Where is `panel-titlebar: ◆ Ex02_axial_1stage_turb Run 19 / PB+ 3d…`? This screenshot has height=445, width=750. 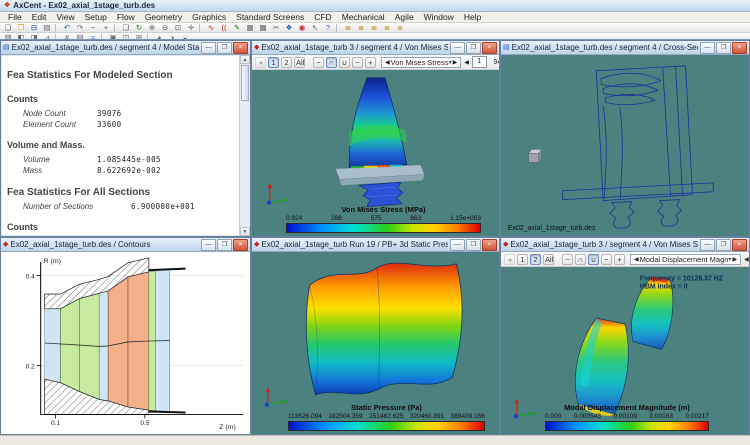 panel-titlebar: ◆ Ex02_axial_1stage_turb Run 19 / PB+ 3d… is located at coordinates (375, 245).